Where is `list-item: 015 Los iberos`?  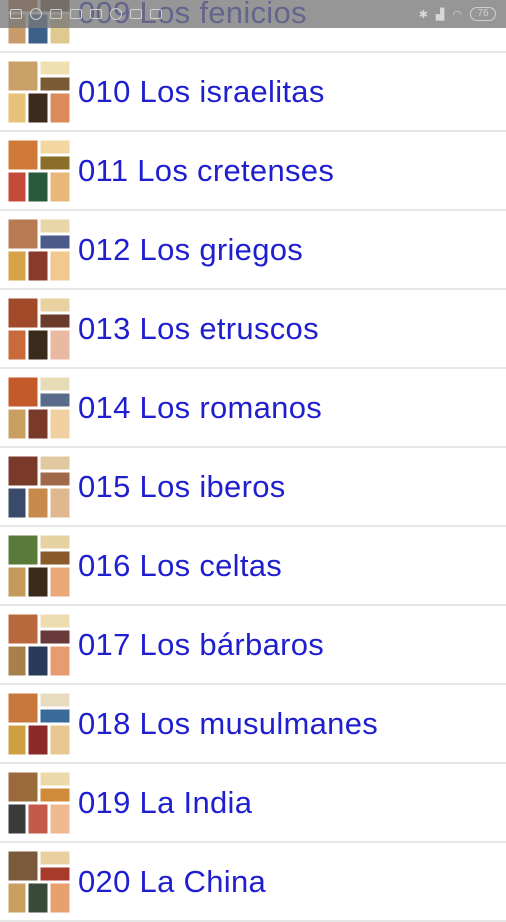 list-item: 015 Los iberos is located at coordinates (253, 487).